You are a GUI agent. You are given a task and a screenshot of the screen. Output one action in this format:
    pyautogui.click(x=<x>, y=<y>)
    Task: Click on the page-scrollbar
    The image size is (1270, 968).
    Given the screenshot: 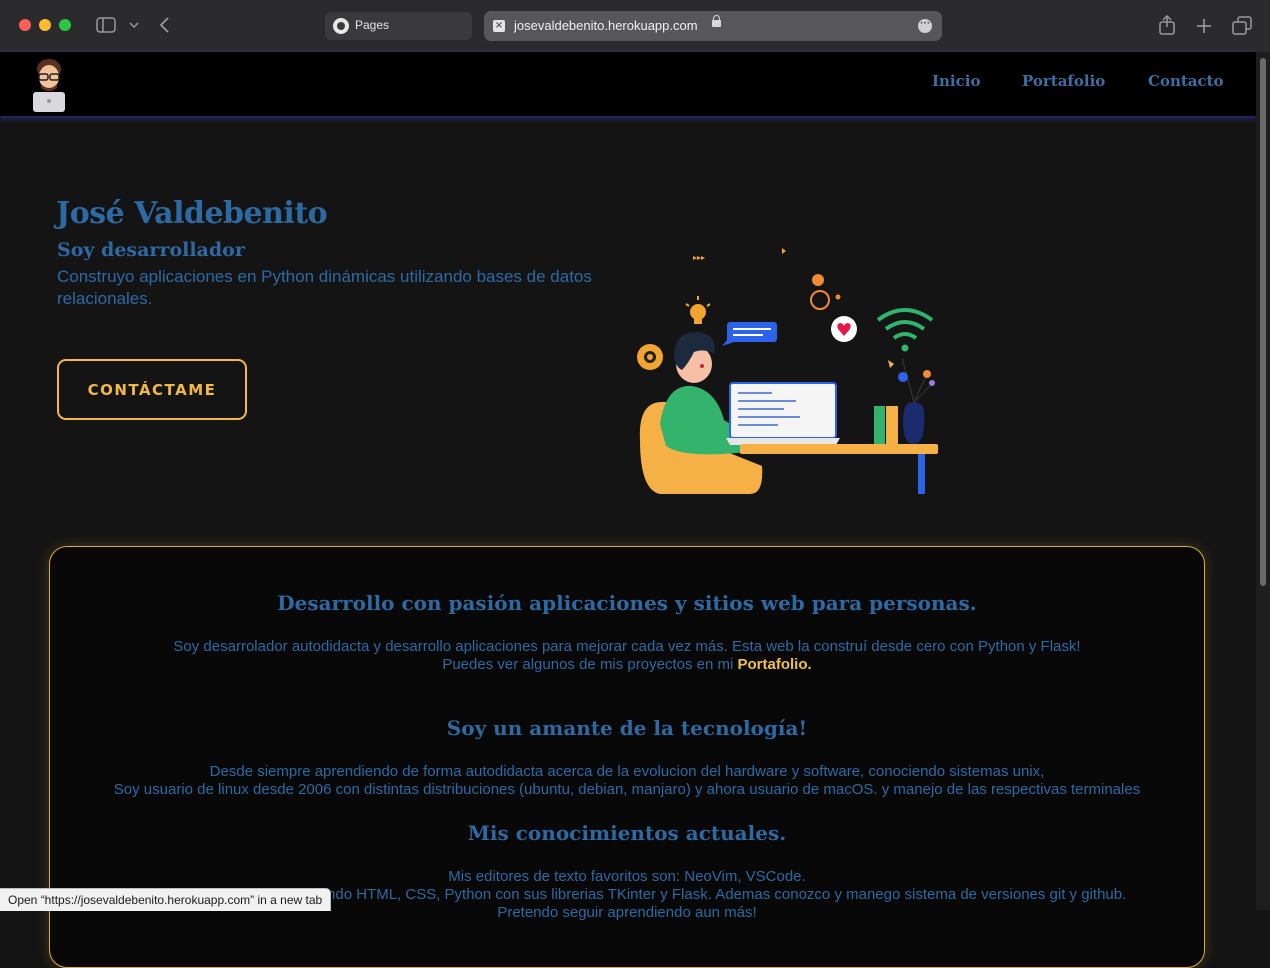 What is the action you would take?
    pyautogui.click(x=1263, y=481)
    